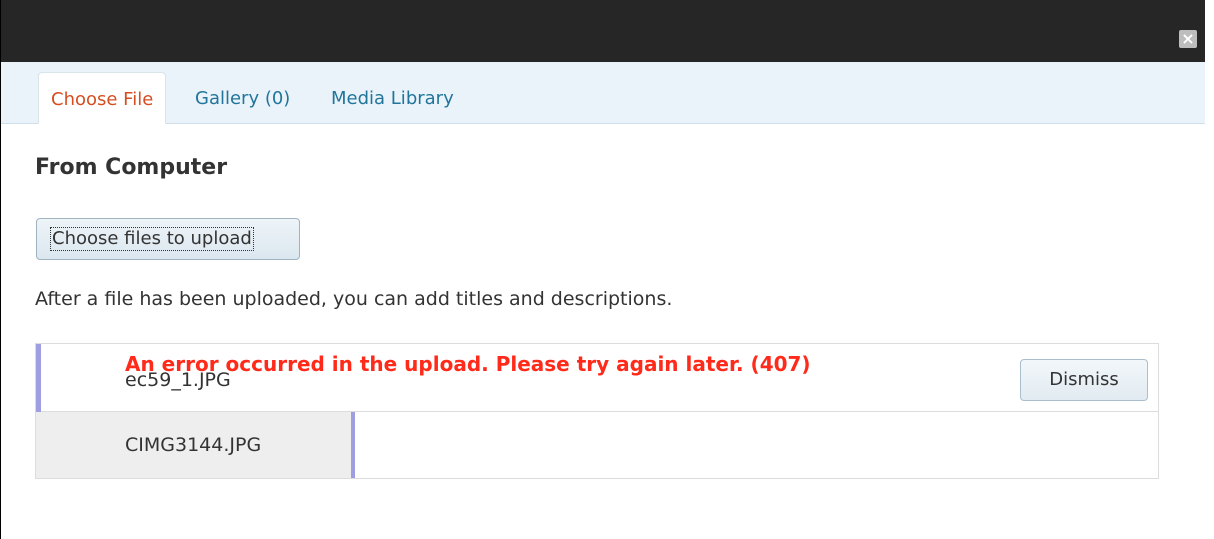 Image resolution: width=1214 pixels, height=539 pixels. Describe the element at coordinates (392, 98) in the screenshot. I see `tab-media-library: Media Library` at that location.